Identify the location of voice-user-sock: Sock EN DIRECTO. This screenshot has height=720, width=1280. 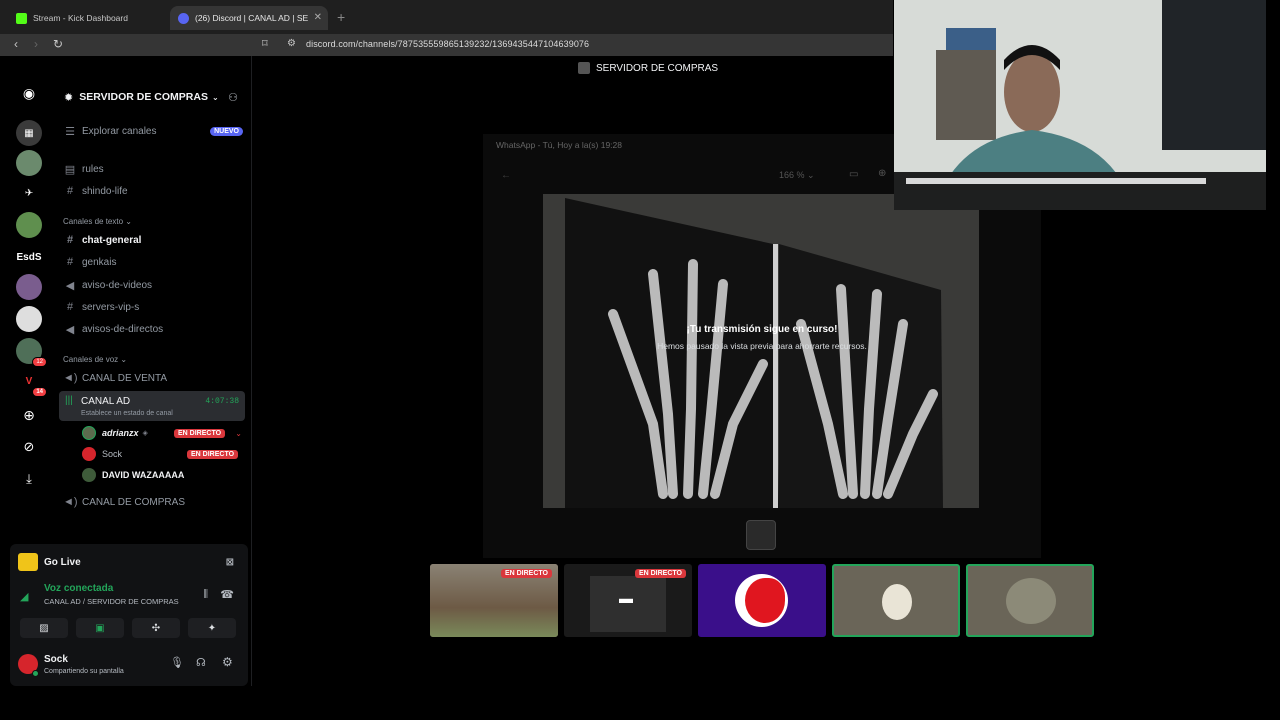
(162, 454).